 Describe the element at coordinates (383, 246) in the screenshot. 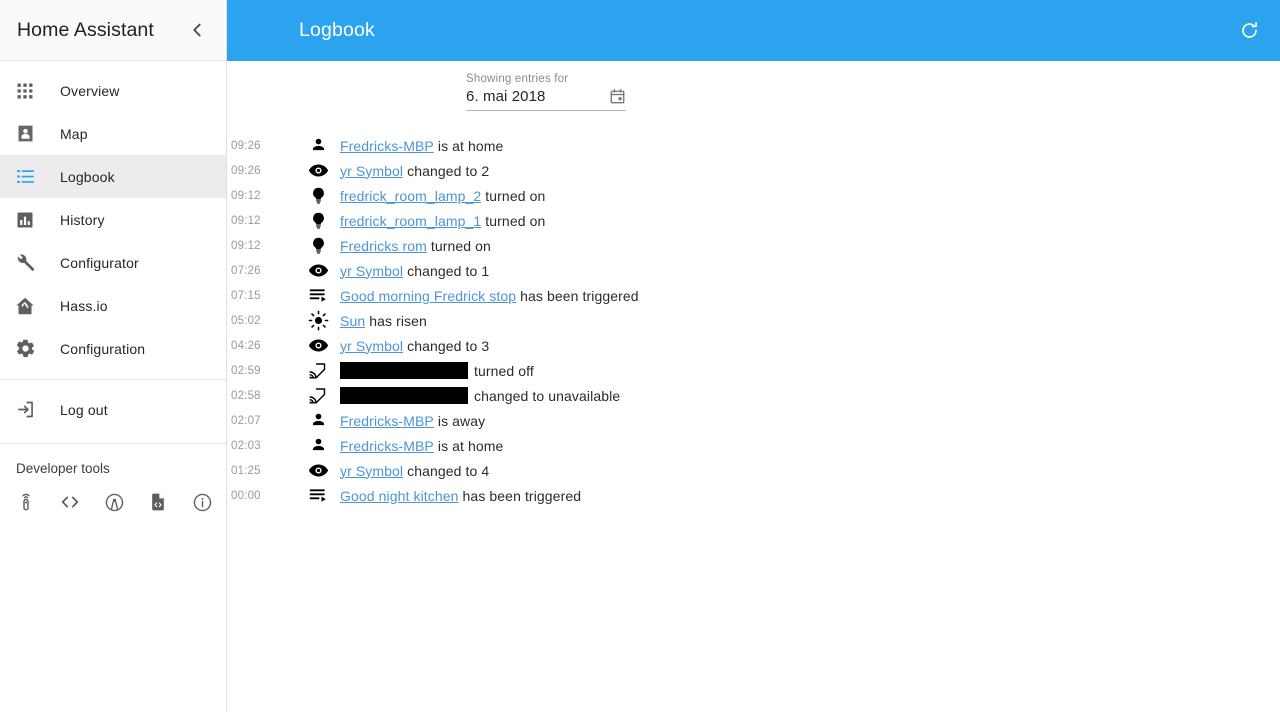

I see `entity-link: Fredricks rom` at that location.